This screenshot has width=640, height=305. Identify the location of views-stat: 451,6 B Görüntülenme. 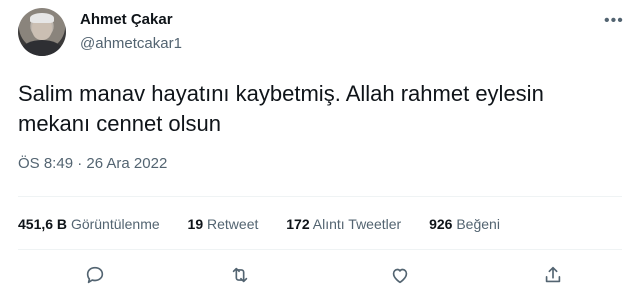
(89, 224).